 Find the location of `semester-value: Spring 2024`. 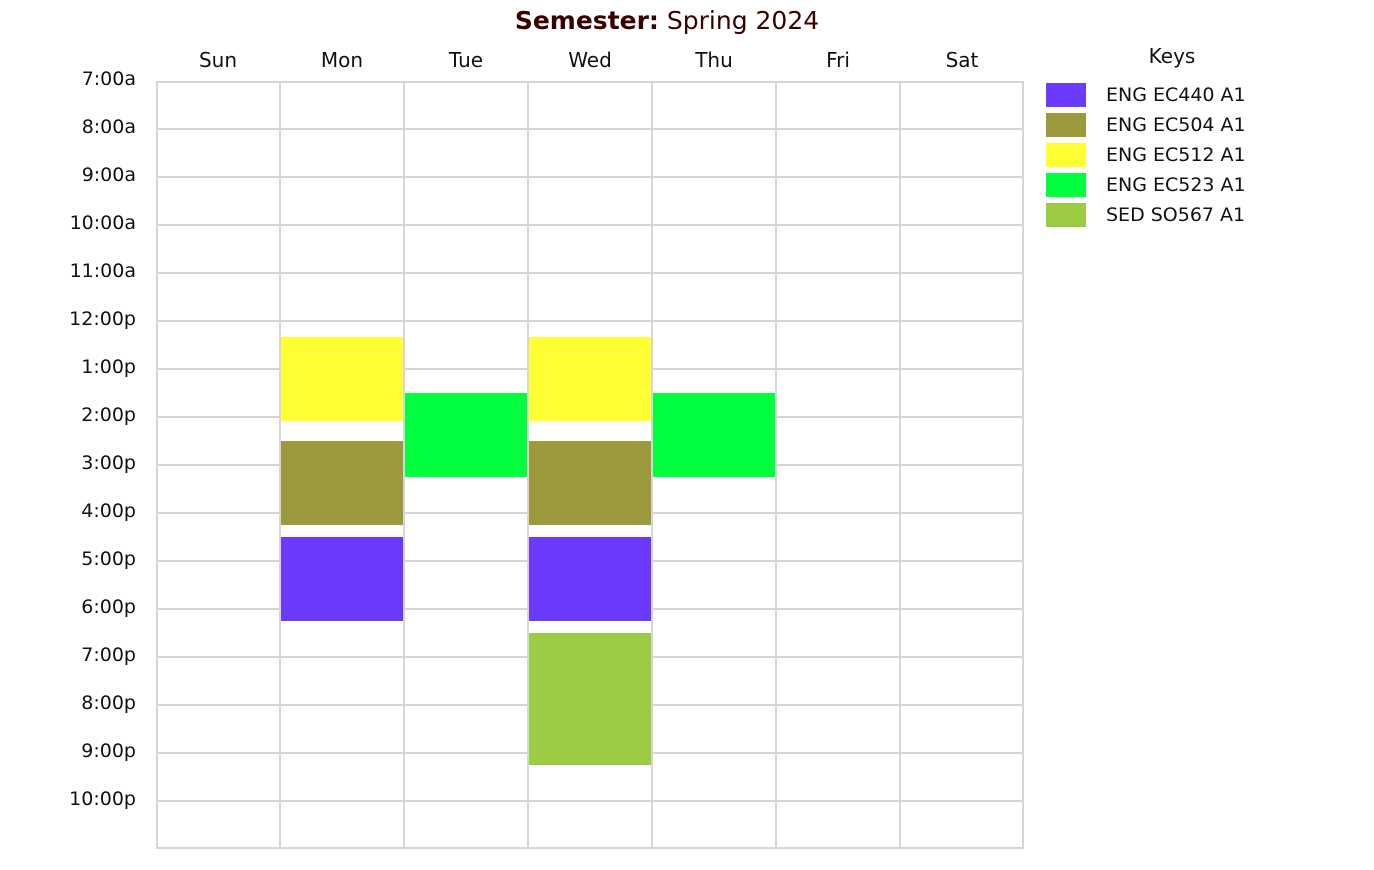

semester-value: Spring 2024 is located at coordinates (743, 20).